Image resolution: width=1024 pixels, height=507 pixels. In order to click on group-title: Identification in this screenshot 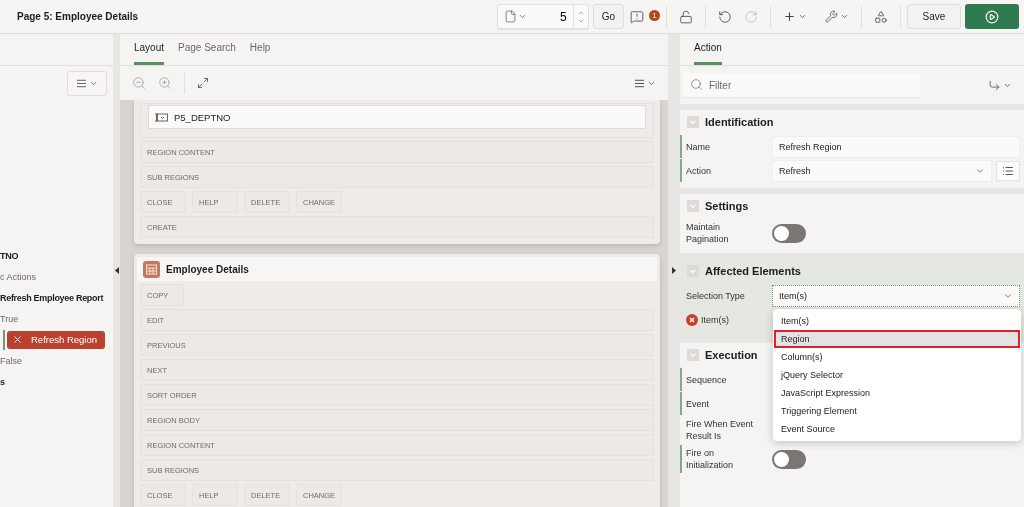, I will do `click(739, 122)`.